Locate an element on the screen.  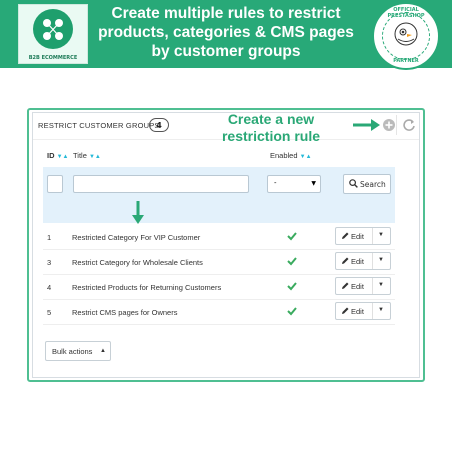
prestashop-bird-icon is located at coordinates (406, 34).